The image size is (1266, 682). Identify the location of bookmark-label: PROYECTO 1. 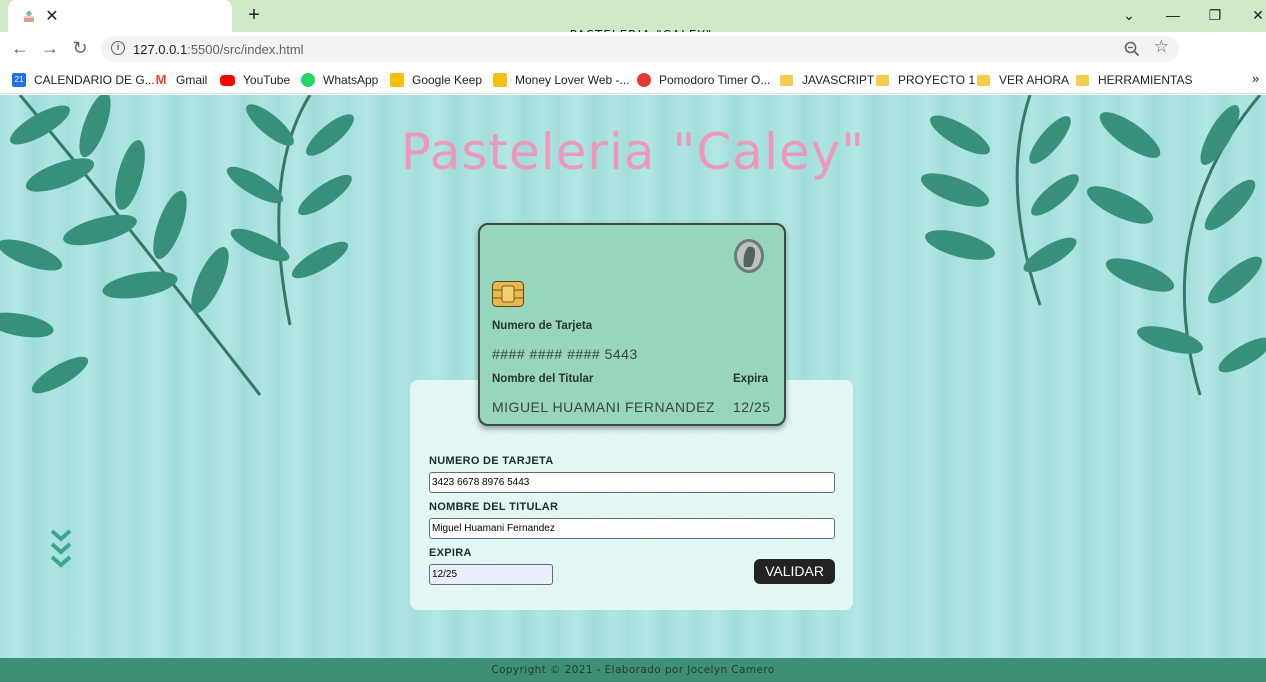
(937, 80).